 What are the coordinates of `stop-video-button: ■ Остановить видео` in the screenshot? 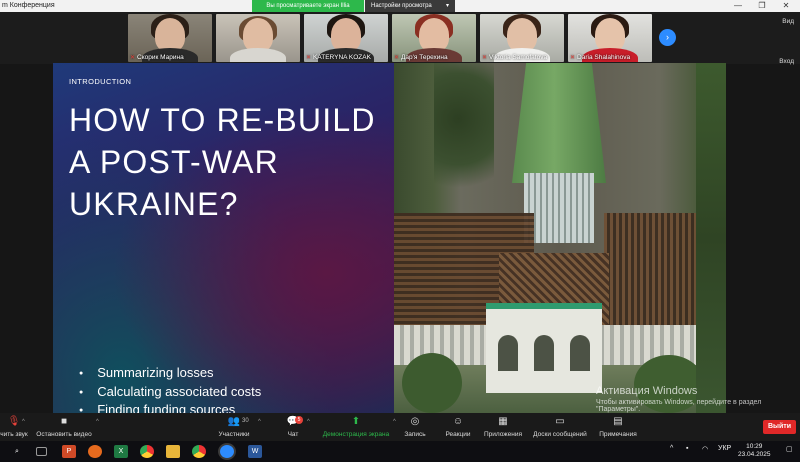 It's located at (64, 427).